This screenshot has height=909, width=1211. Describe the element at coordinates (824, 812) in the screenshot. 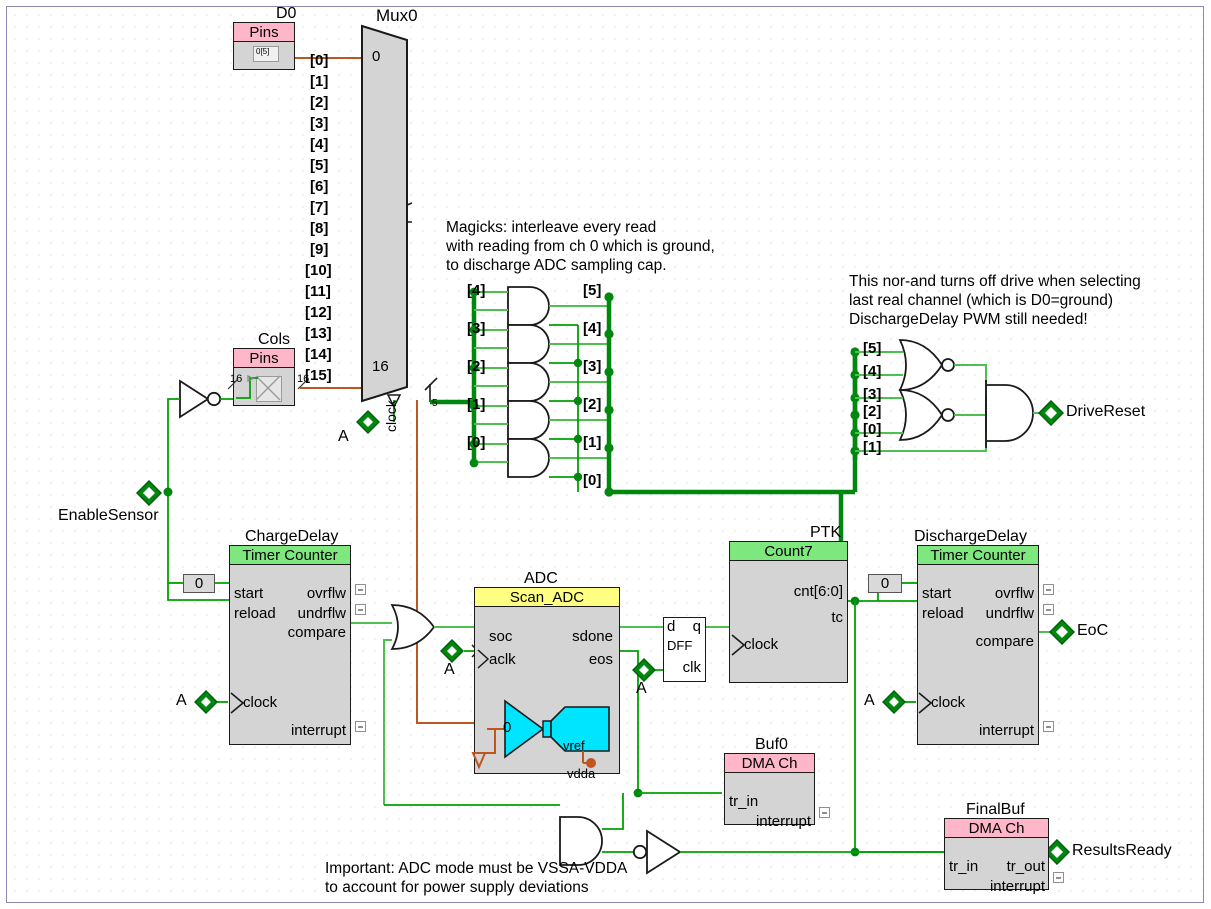

I see `buf0-interrupt-term` at that location.